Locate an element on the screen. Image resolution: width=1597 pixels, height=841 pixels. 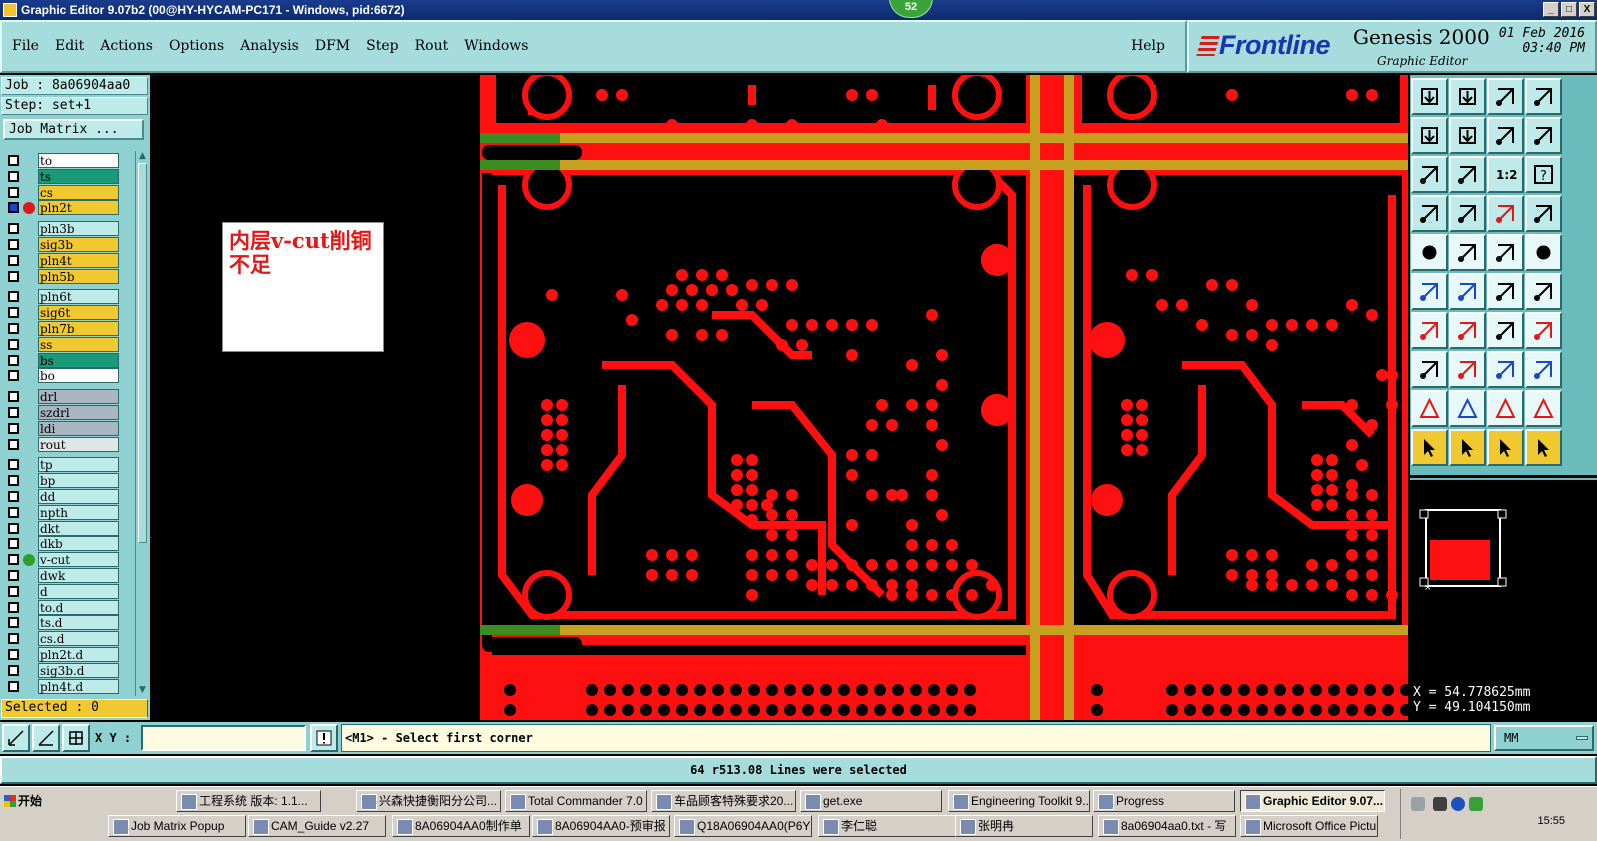
notification-badge: 52 is located at coordinates (911, 9).